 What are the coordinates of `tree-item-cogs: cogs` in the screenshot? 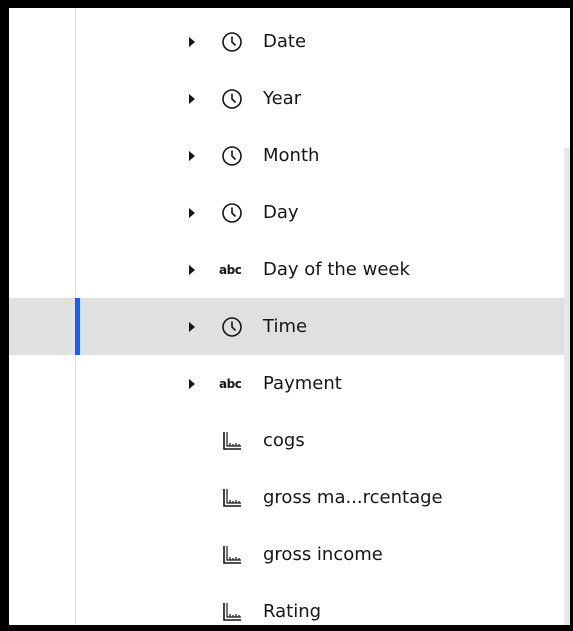 It's located at (286, 440).